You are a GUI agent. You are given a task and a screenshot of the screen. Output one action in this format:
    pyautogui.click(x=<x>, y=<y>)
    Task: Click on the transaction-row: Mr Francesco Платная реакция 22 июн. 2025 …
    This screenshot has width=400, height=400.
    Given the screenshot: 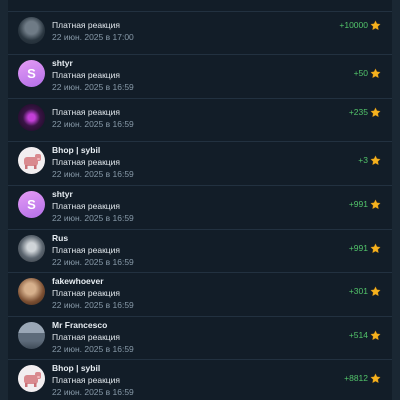 What is the action you would take?
    pyautogui.click(x=200, y=339)
    